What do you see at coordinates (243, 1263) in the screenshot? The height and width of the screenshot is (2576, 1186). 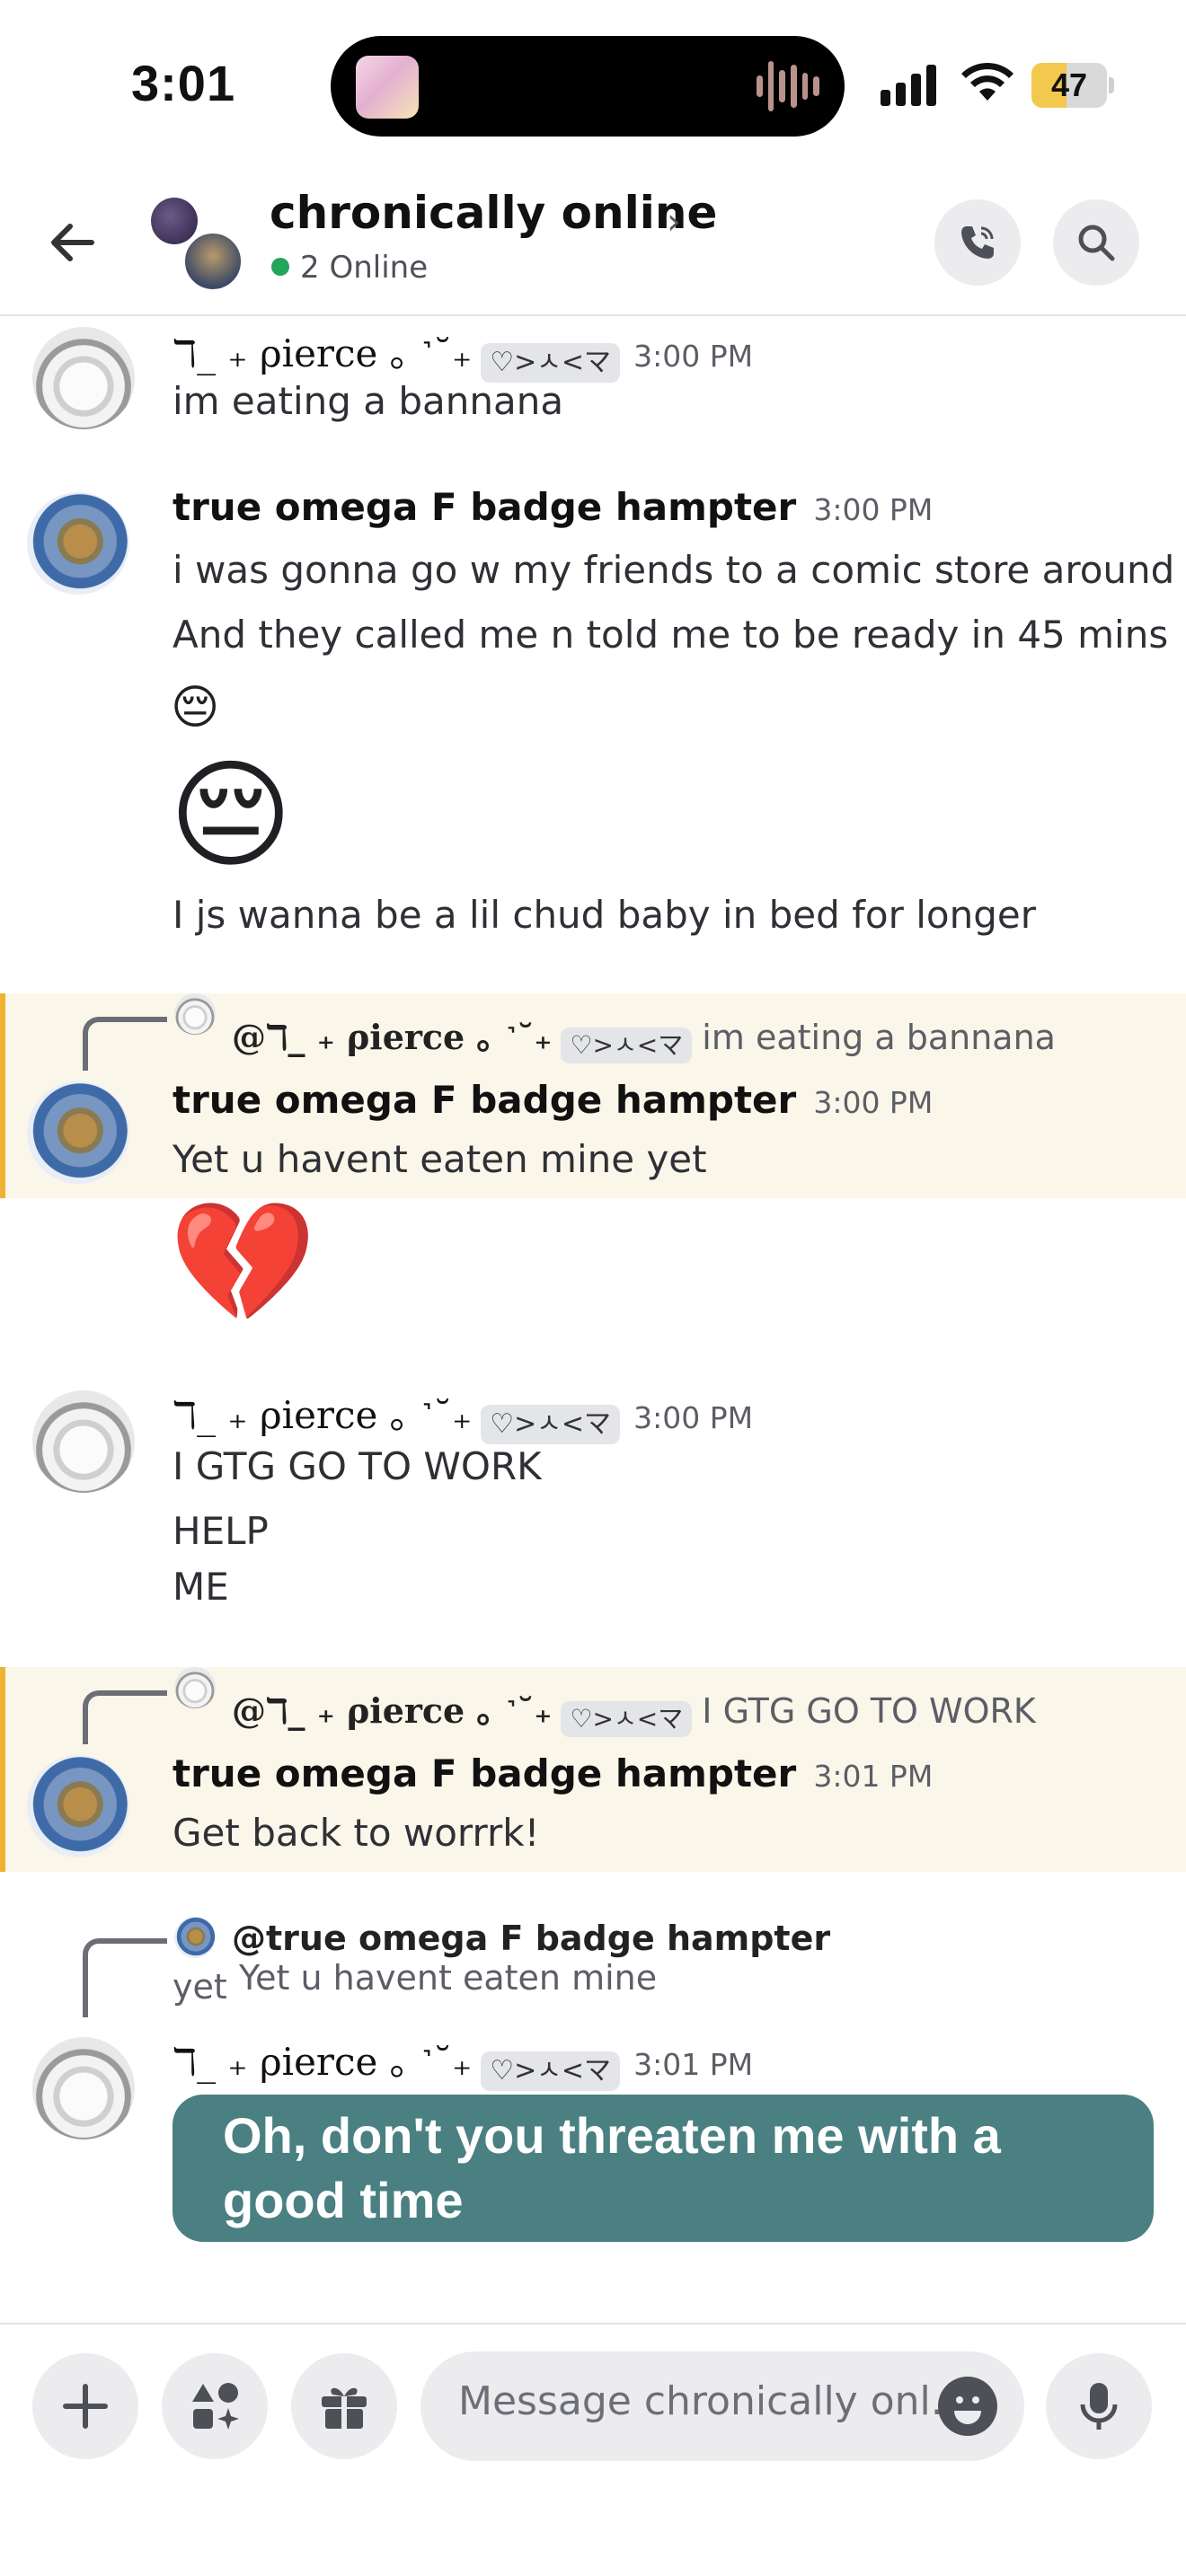 I see `emoji-broken-heart: 💔` at bounding box center [243, 1263].